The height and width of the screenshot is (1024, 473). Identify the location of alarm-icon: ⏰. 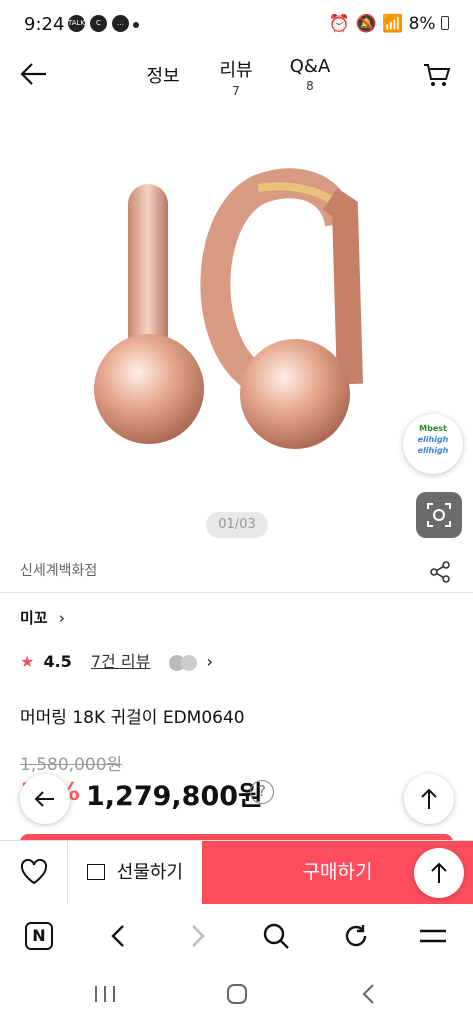
(339, 24).